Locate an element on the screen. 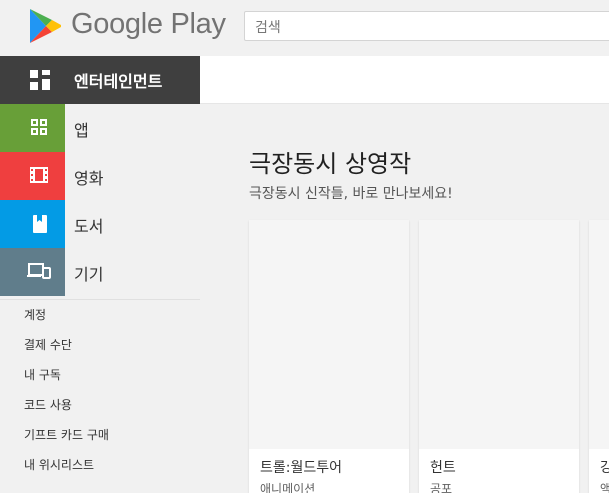 The height and width of the screenshot is (493, 609). section-title: 극장동시 상영작 is located at coordinates (330, 161).